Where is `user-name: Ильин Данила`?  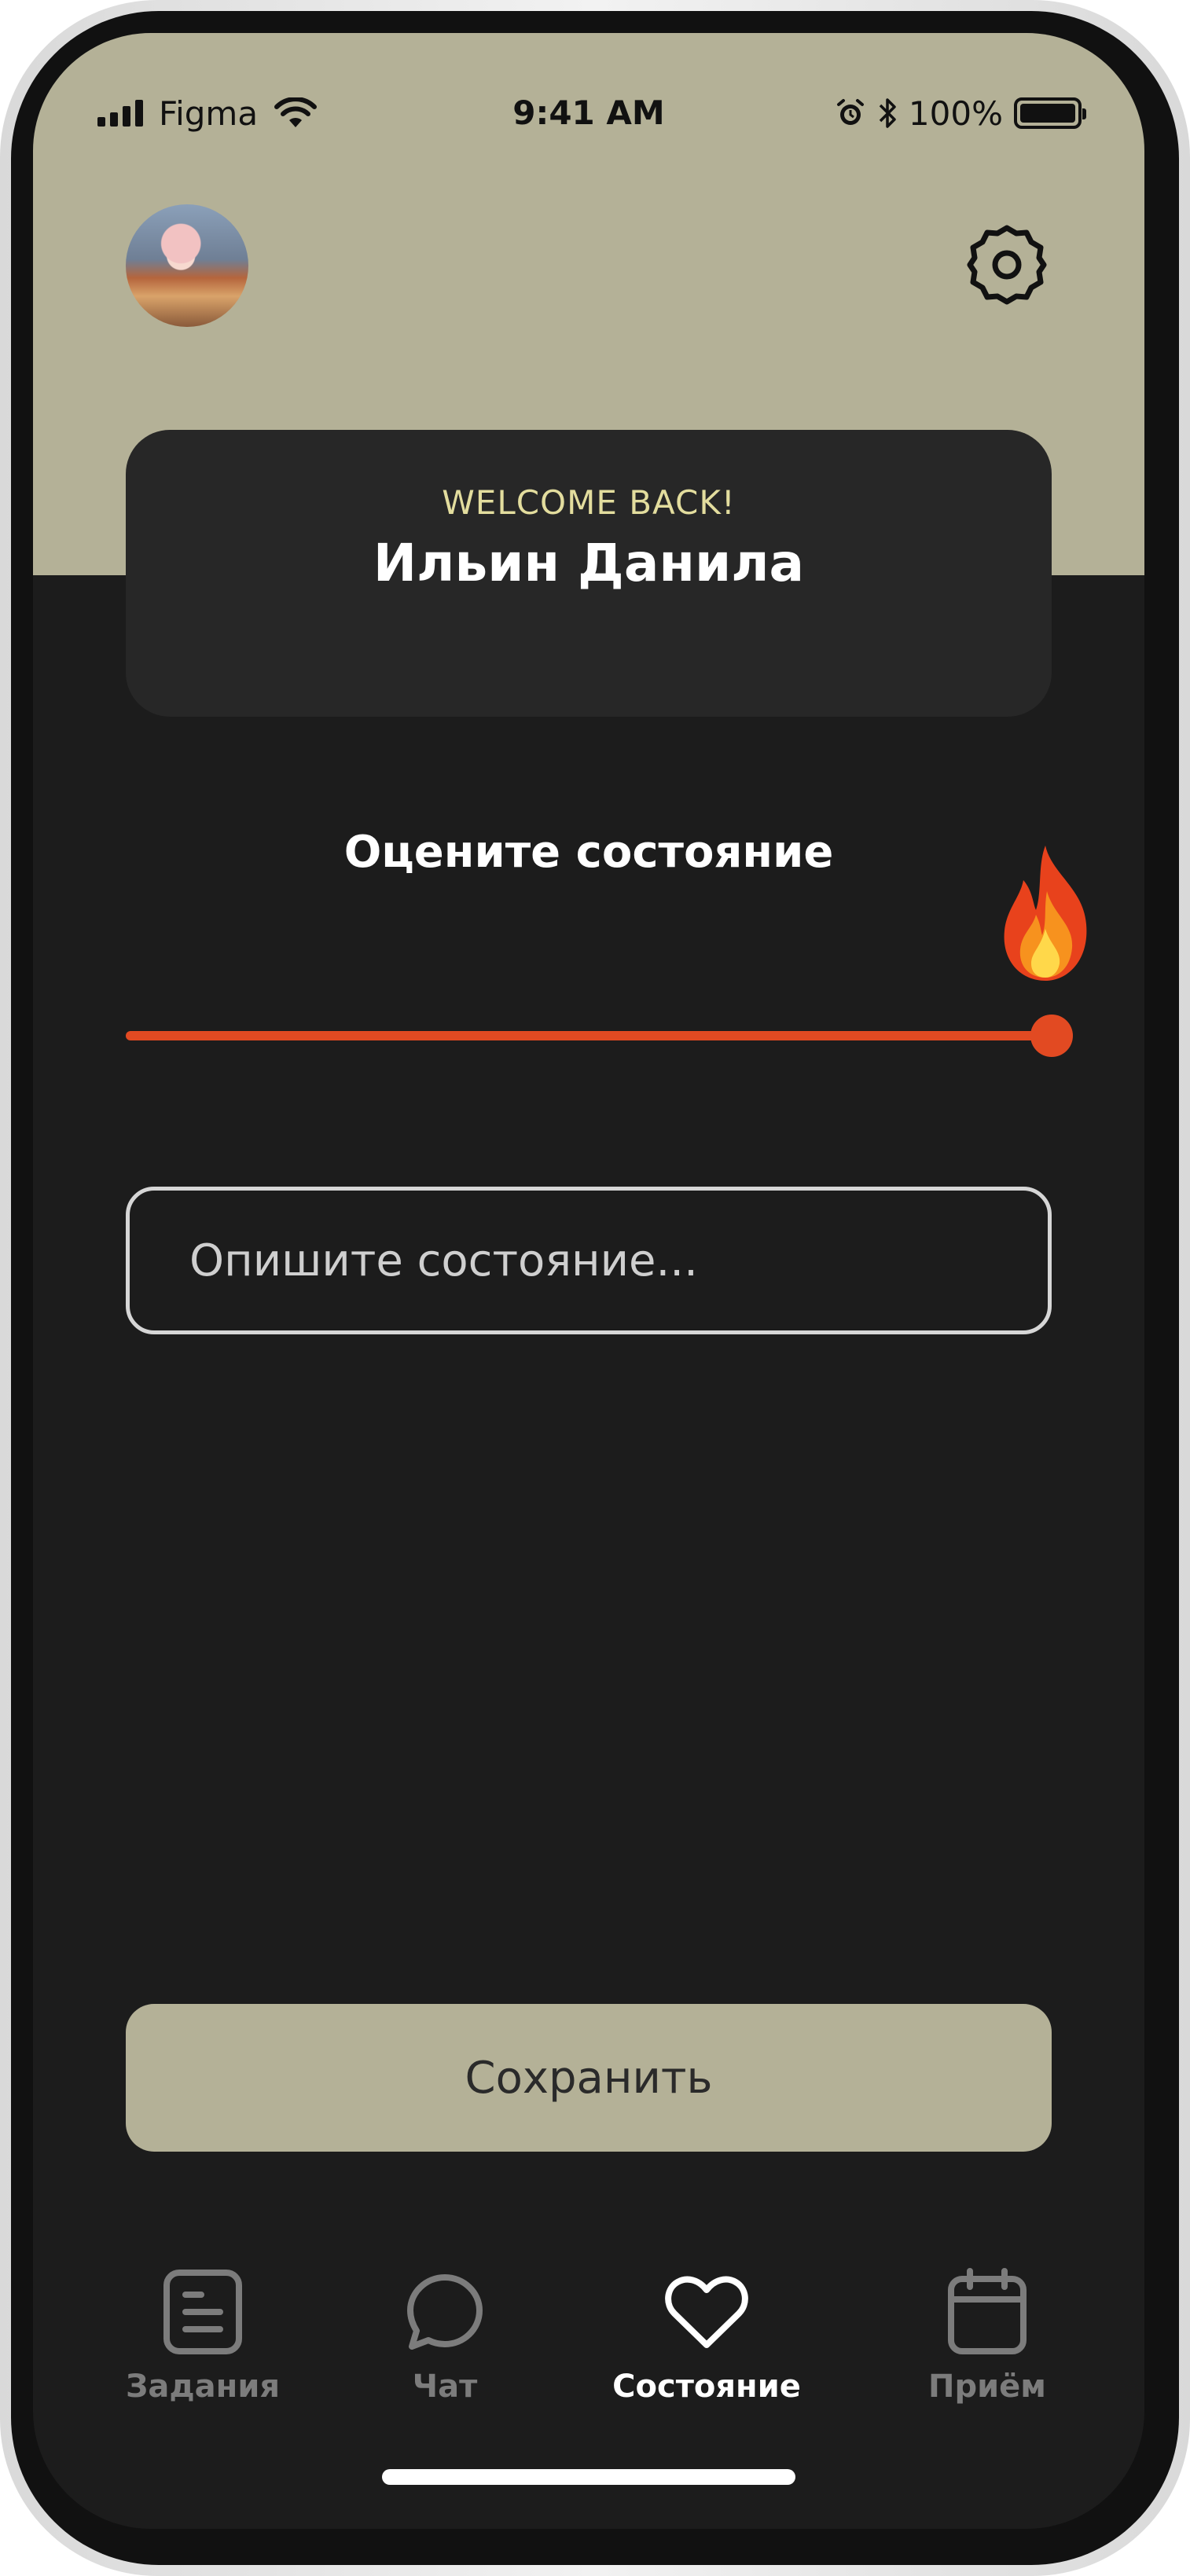 user-name: Ильин Данила is located at coordinates (589, 563).